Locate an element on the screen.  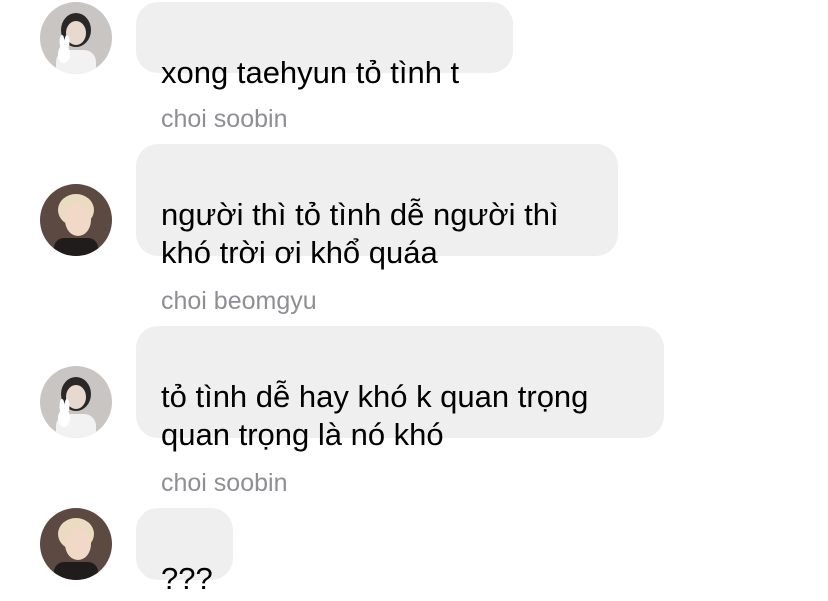
message-bubble: xong taehyun tỏ tình t is located at coordinates (324, 46).